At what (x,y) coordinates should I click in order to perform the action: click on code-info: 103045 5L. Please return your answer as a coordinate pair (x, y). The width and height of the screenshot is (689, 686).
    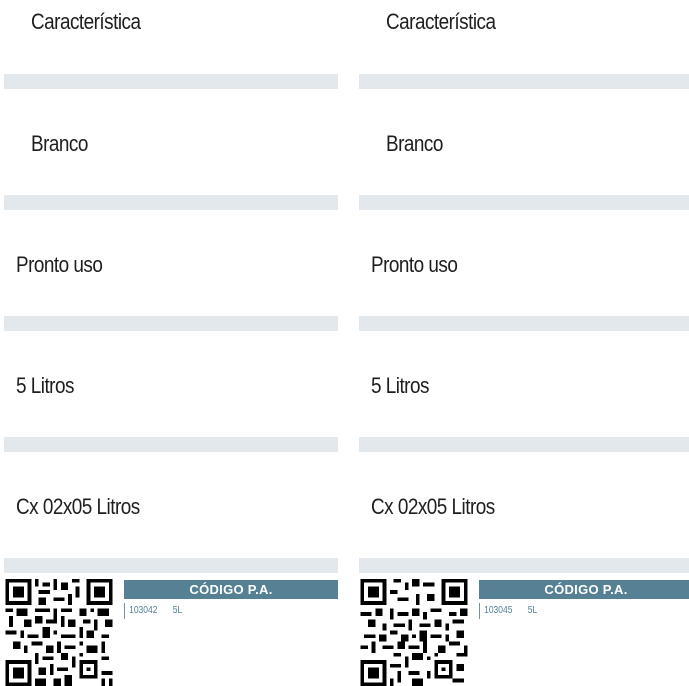
    Looking at the image, I should click on (508, 611).